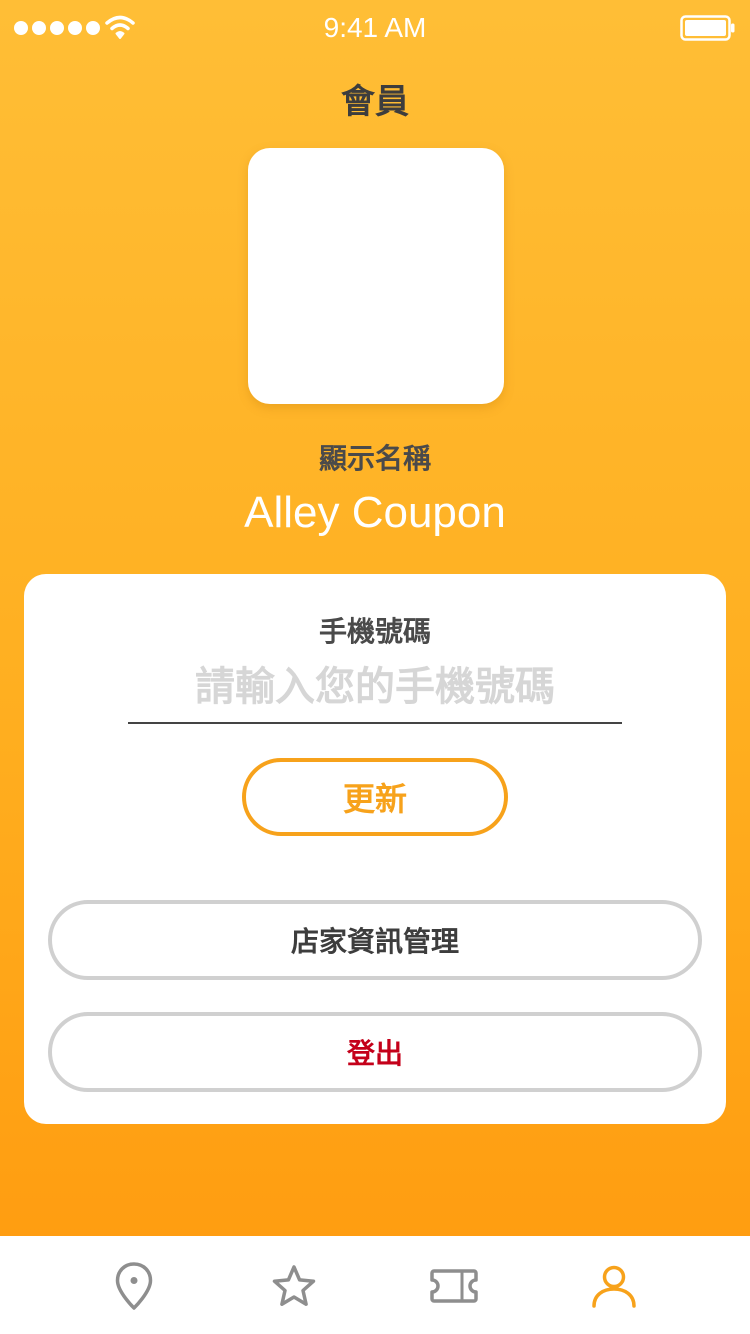 The image size is (750, 1334). What do you see at coordinates (375, 797) in the screenshot?
I see `update-button: 更新` at bounding box center [375, 797].